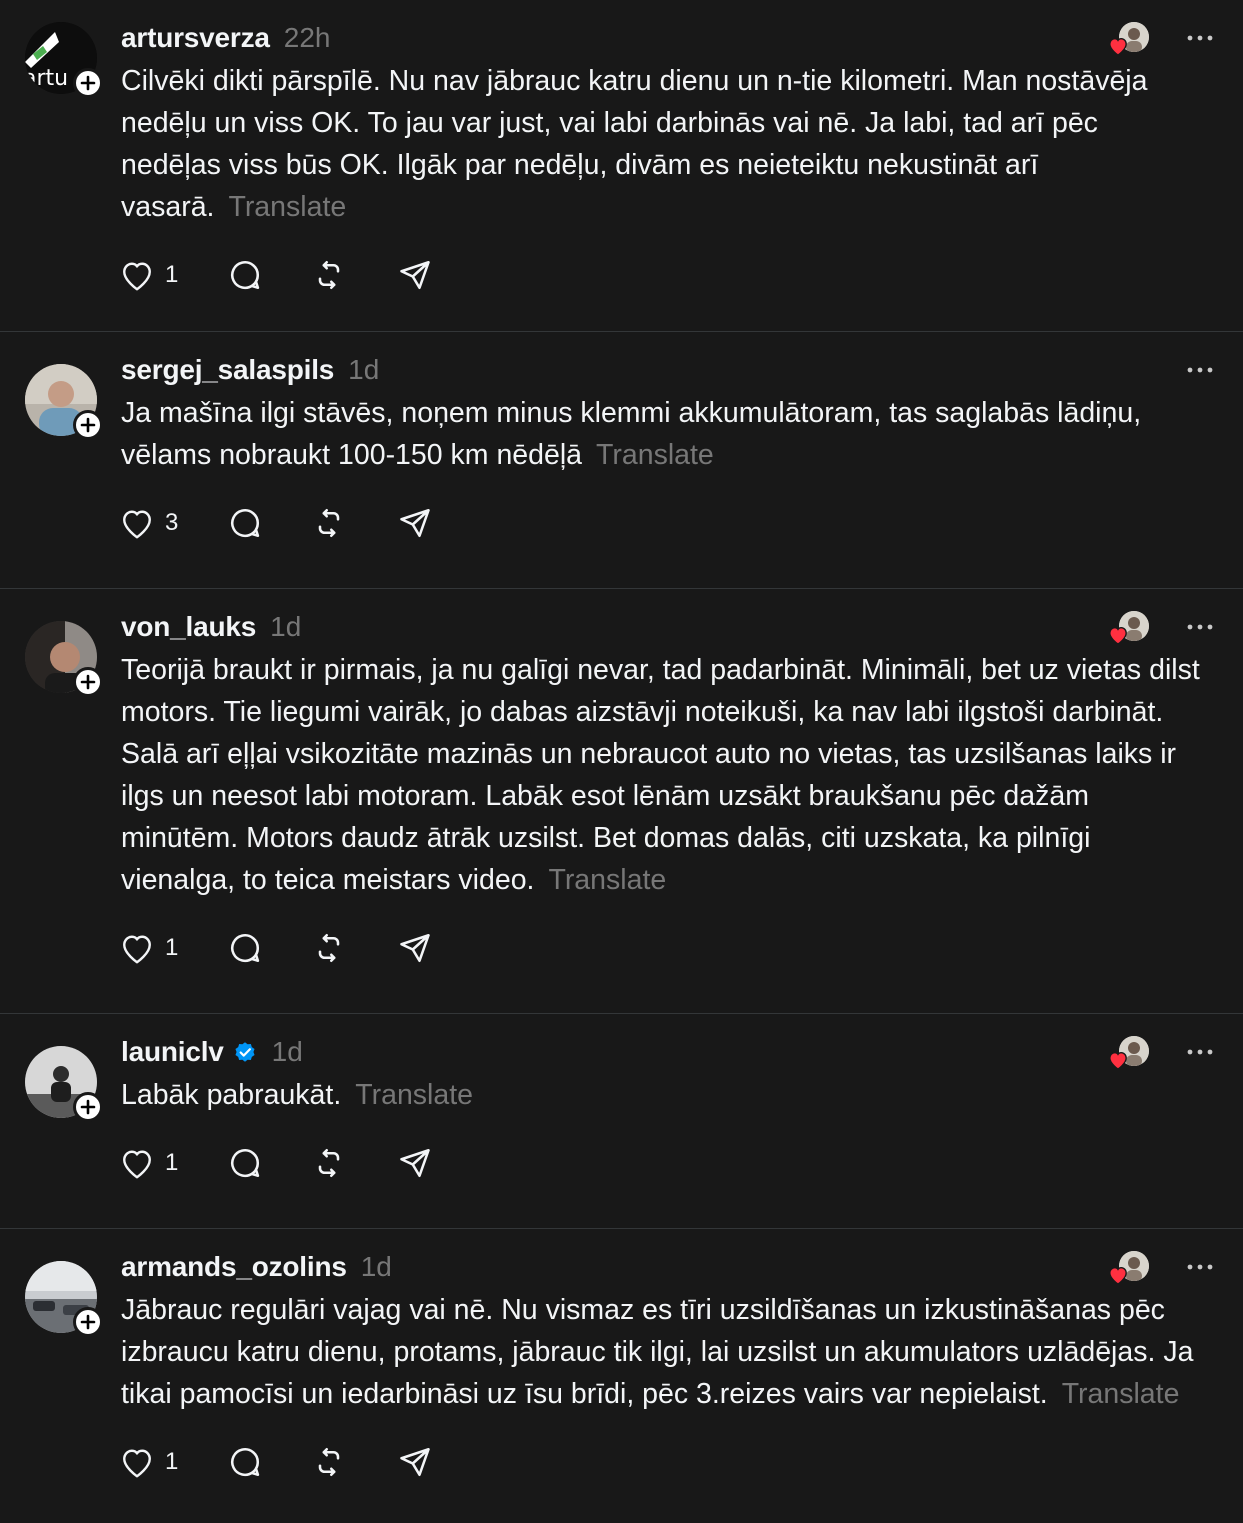  What do you see at coordinates (667, 370) in the screenshot?
I see `post-header: sergej_salaspils 1d` at bounding box center [667, 370].